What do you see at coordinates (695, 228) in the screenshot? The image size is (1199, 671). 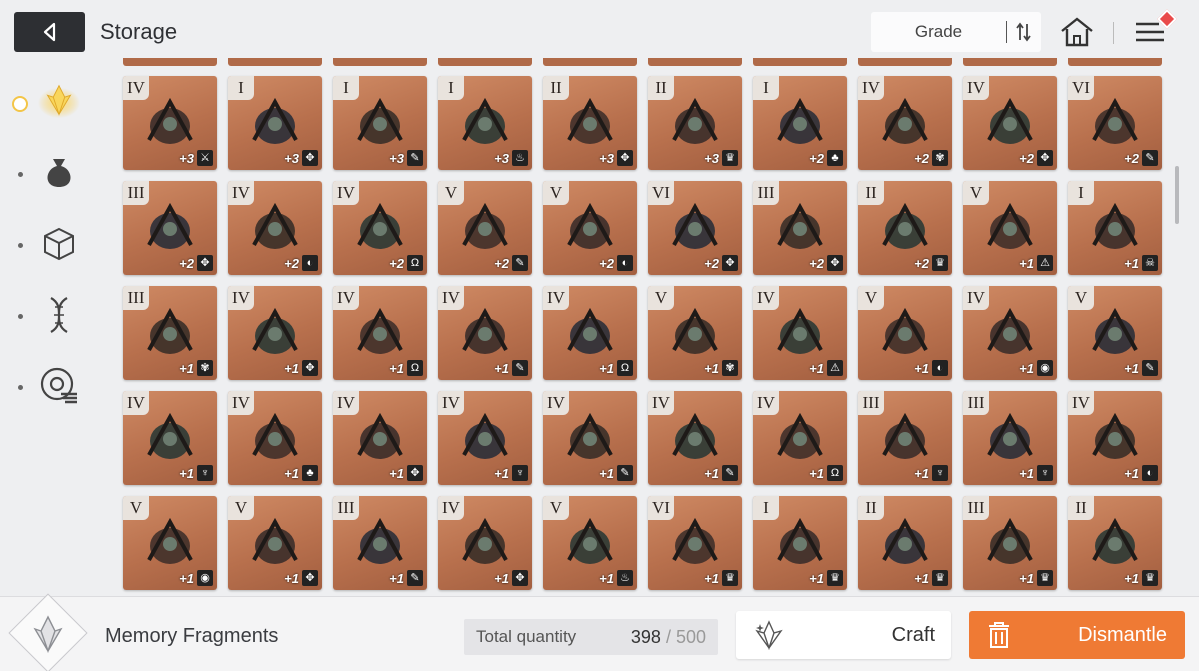 I see `memory-card: VI +2 ✥` at bounding box center [695, 228].